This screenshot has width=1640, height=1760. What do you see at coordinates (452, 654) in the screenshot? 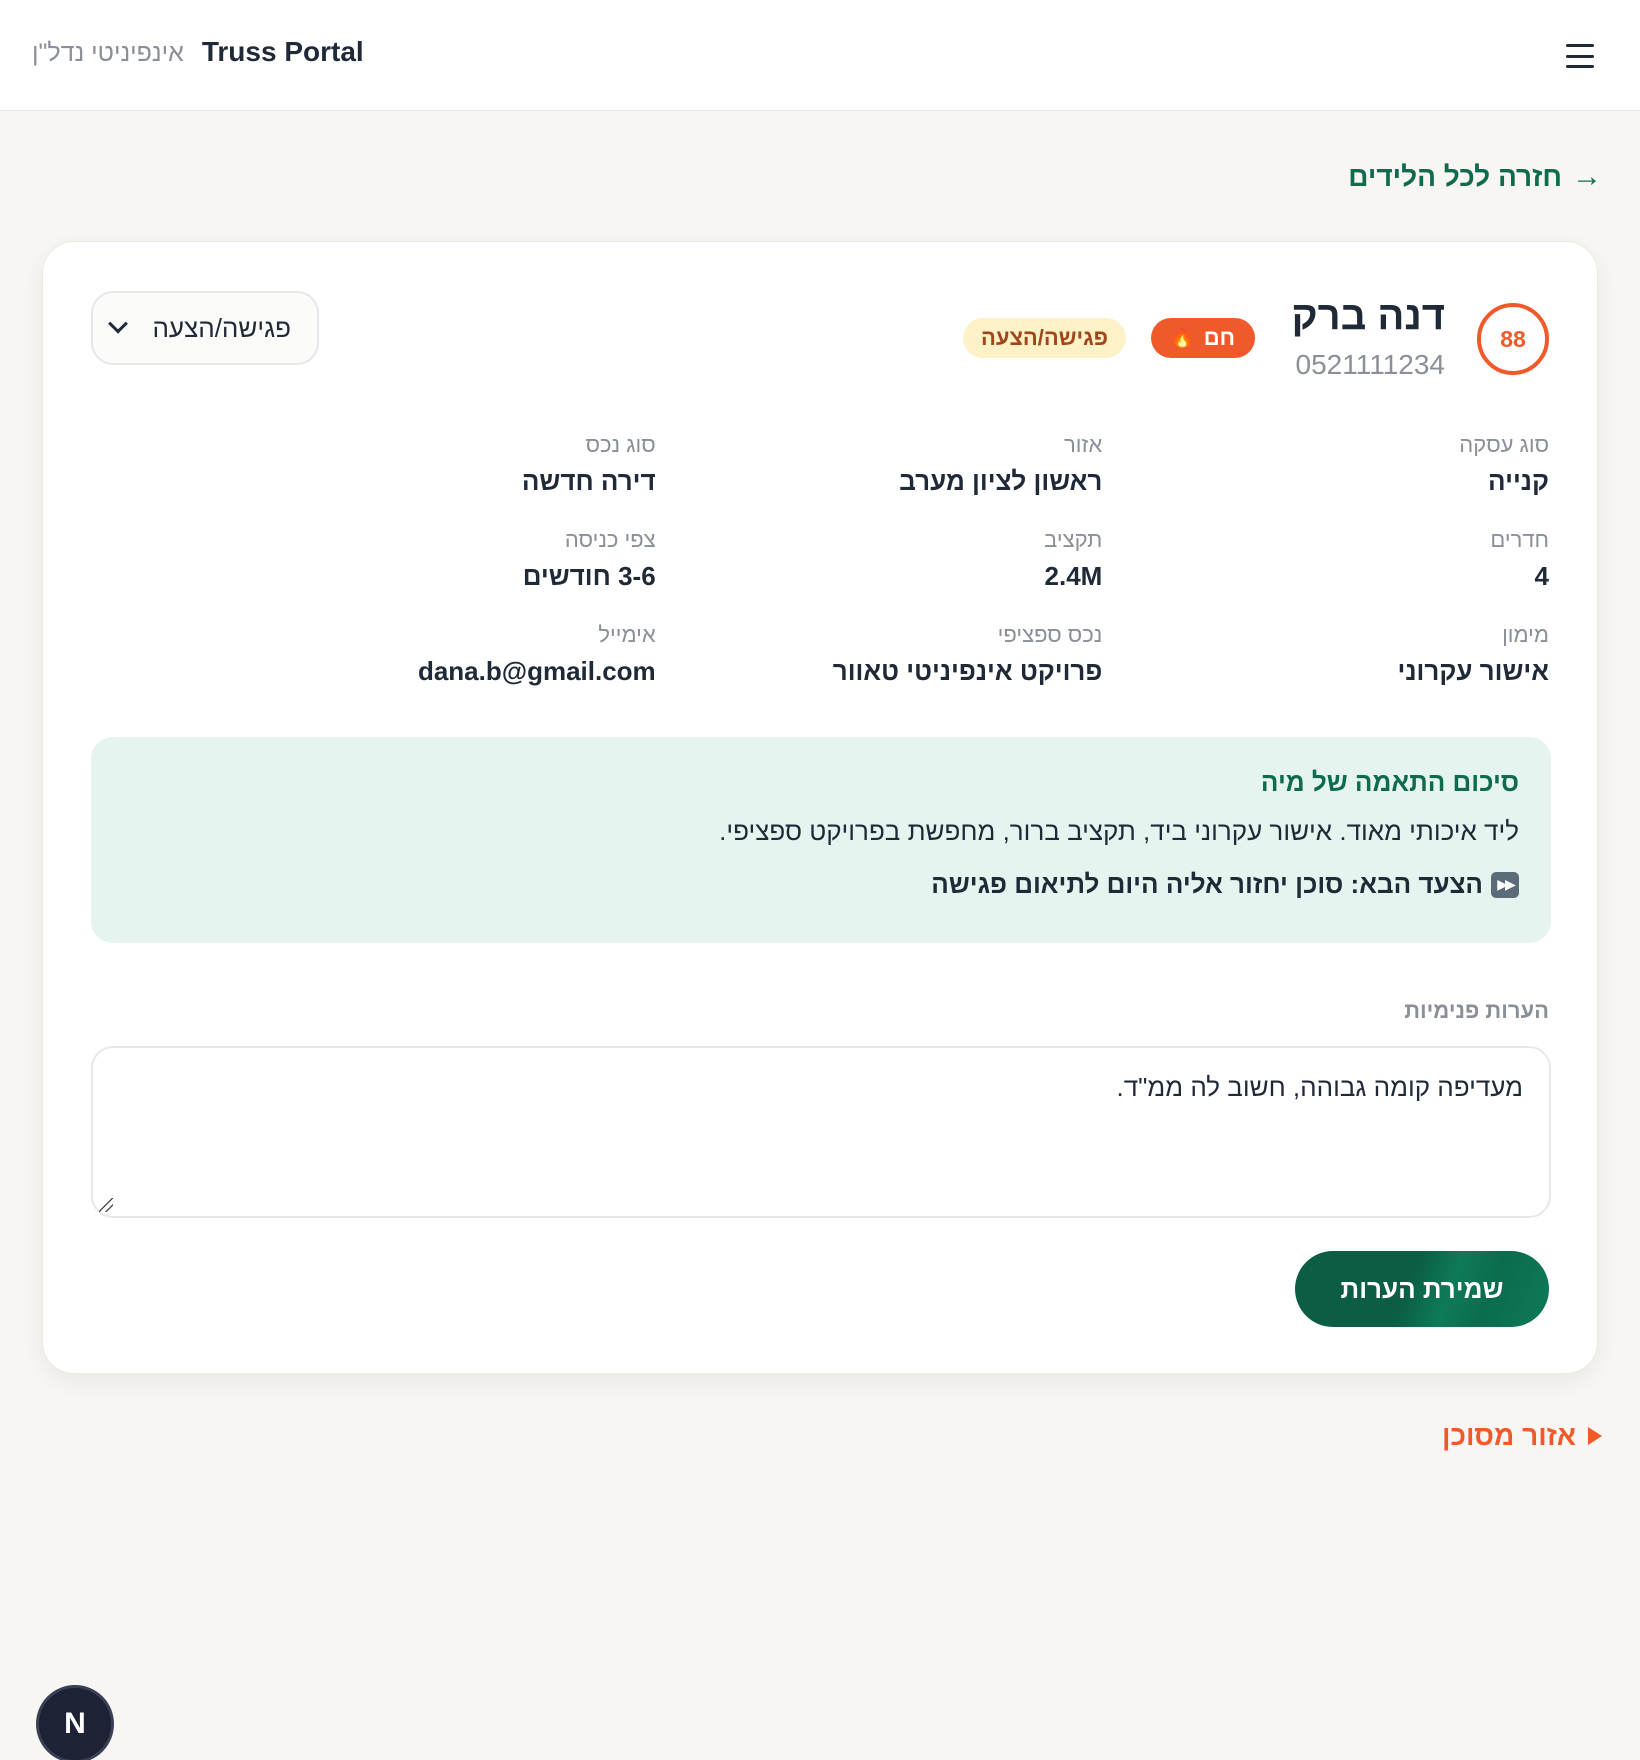
I see `field-email: אימייל dana.b@gmail.com` at bounding box center [452, 654].